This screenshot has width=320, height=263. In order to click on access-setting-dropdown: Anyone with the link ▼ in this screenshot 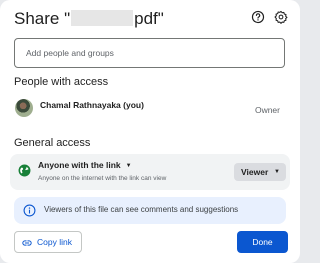, I will do `click(85, 165)`.